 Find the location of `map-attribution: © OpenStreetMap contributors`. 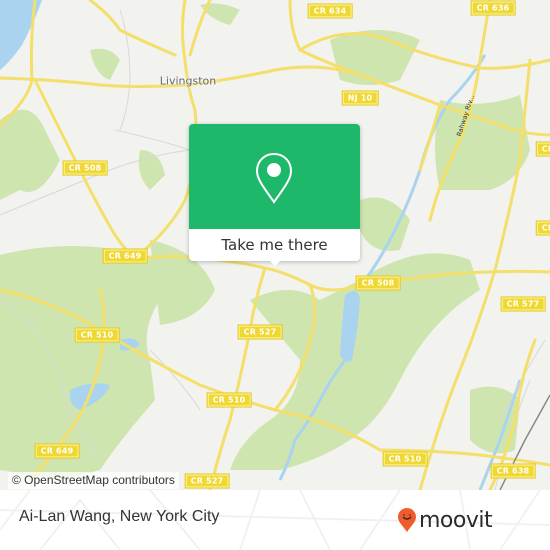

map-attribution: © OpenStreetMap contributors is located at coordinates (93, 480).